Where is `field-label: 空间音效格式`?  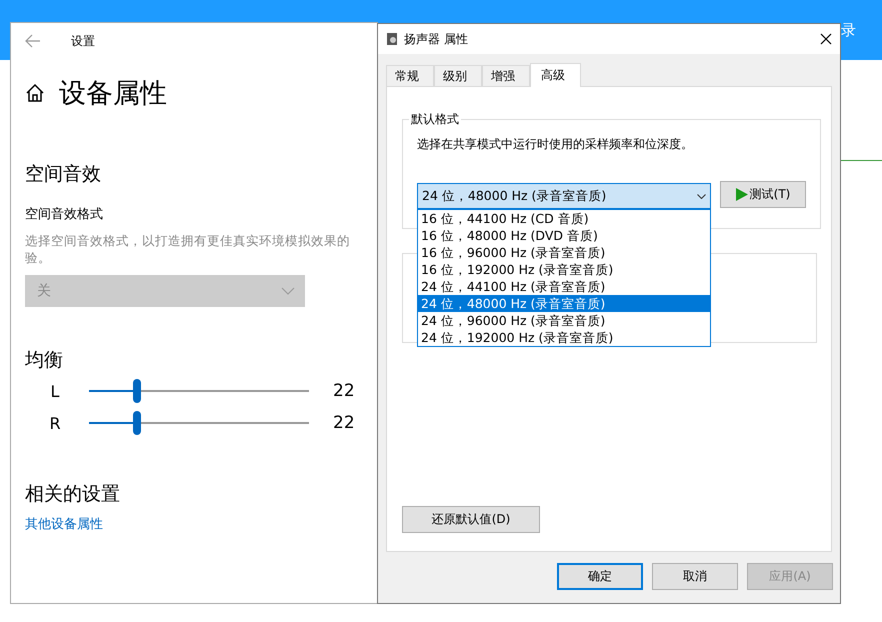 field-label: 空间音效格式 is located at coordinates (64, 214).